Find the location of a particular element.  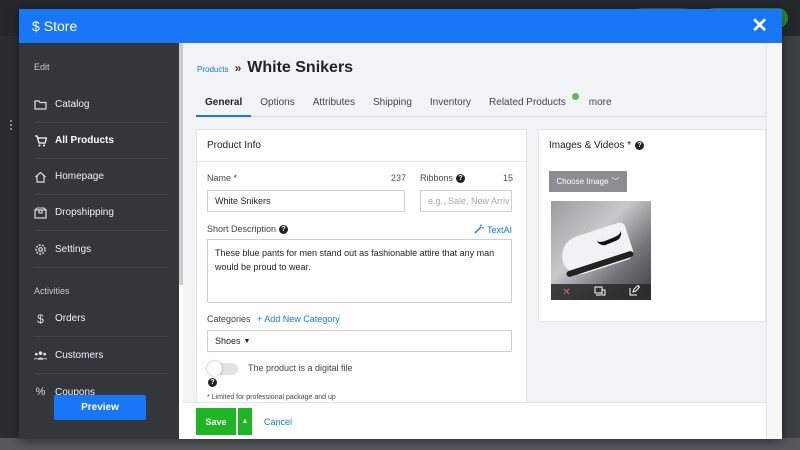

sidebar-item-settings: Settings is located at coordinates (101, 250).